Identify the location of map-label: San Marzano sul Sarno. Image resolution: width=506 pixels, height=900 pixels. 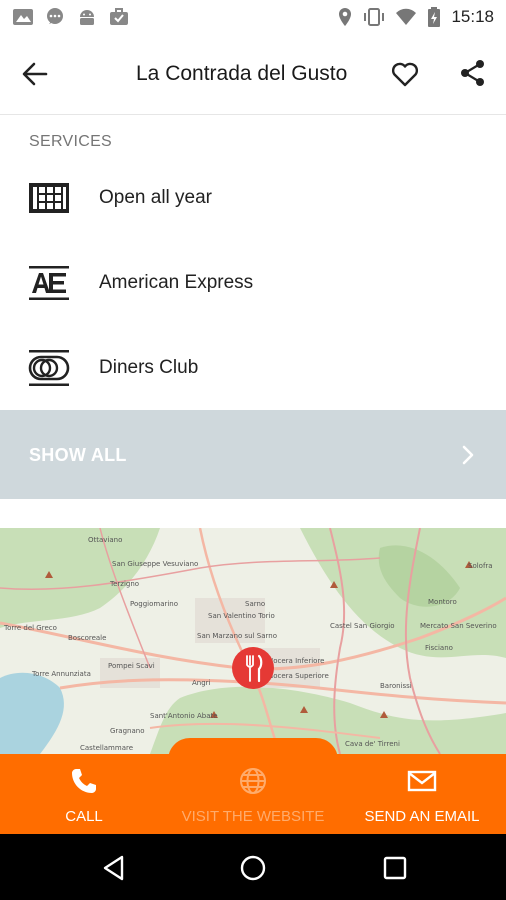
(237, 636).